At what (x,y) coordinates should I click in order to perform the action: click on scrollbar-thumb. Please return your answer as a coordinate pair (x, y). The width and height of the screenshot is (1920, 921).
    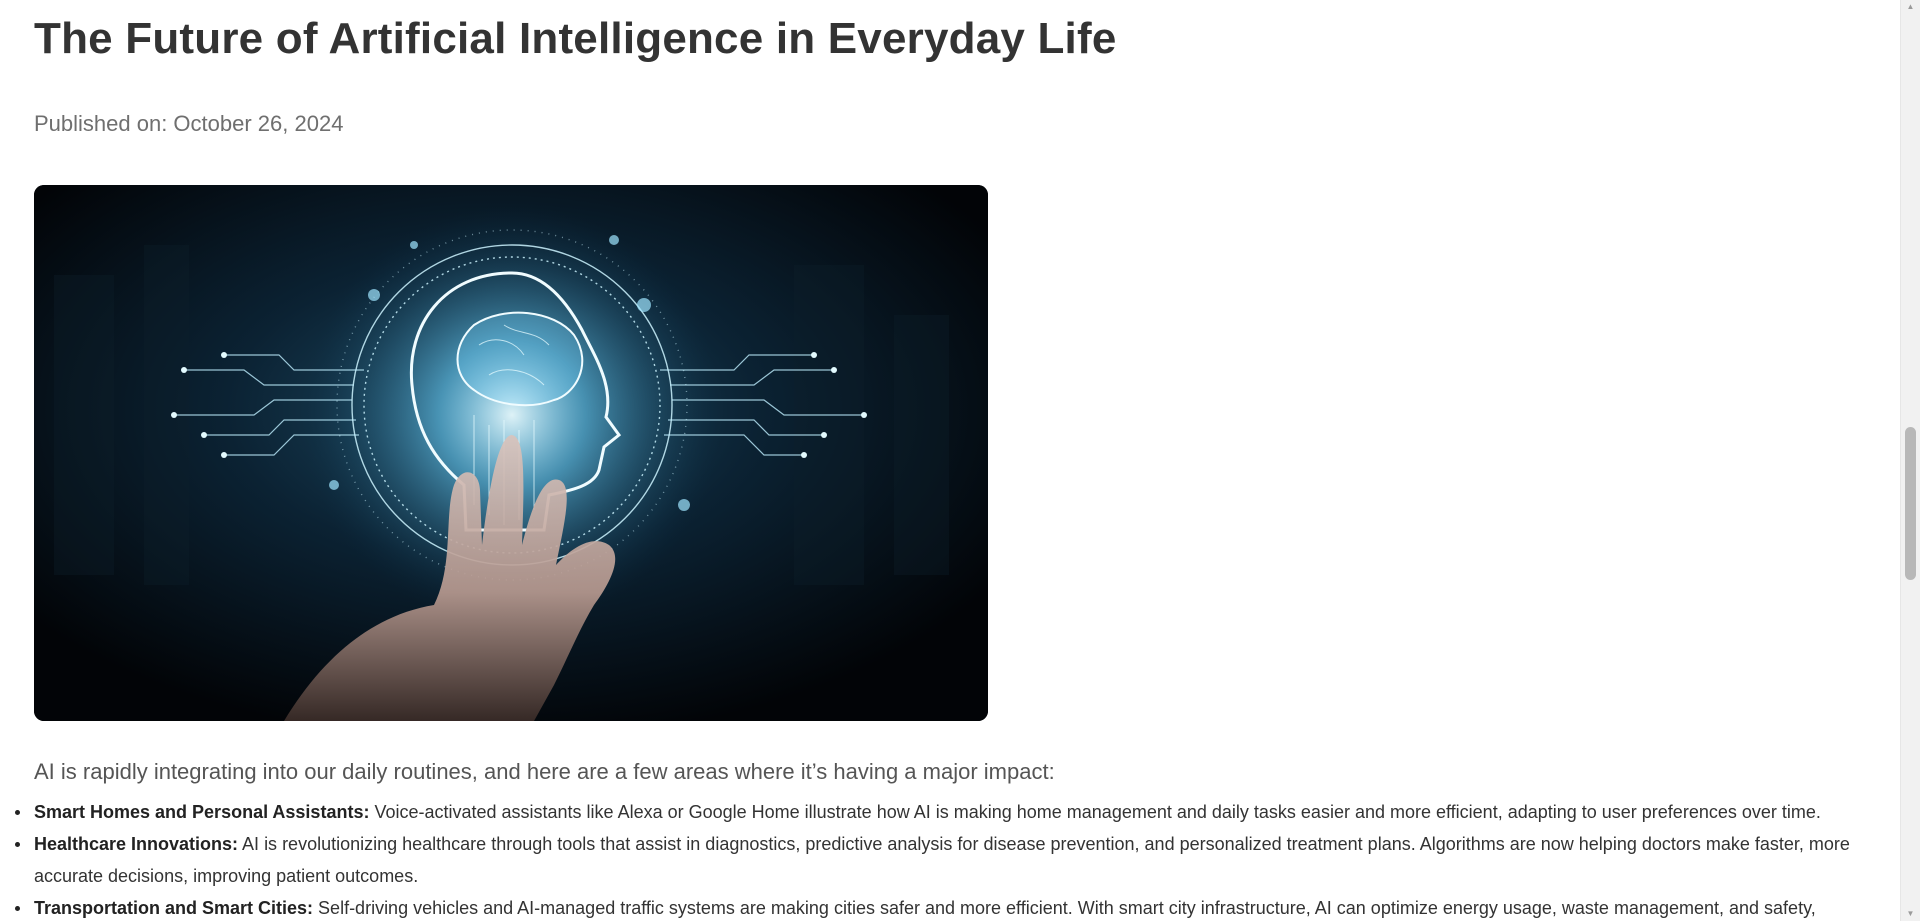
    Looking at the image, I should click on (1910, 503).